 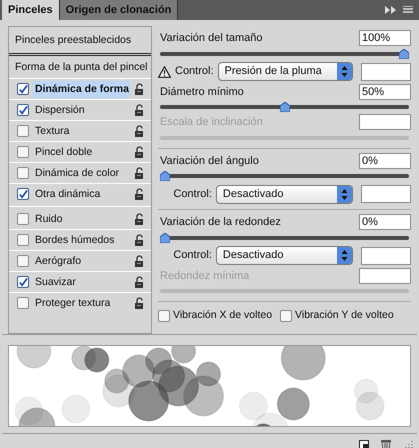 What do you see at coordinates (209, 161) in the screenshot?
I see `setting-label: Variación del ángulo` at bounding box center [209, 161].